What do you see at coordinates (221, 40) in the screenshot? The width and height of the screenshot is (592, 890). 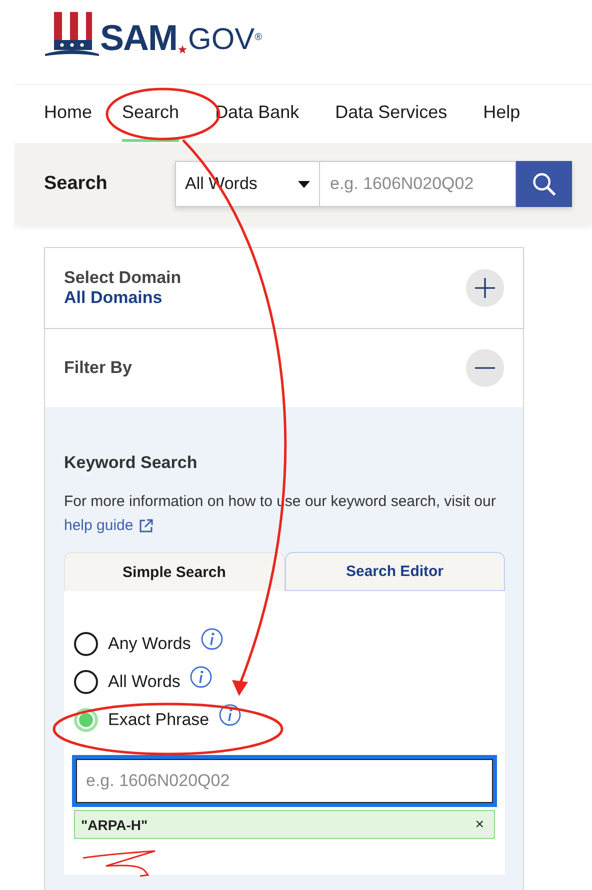 I see `logo-domain: GOV` at bounding box center [221, 40].